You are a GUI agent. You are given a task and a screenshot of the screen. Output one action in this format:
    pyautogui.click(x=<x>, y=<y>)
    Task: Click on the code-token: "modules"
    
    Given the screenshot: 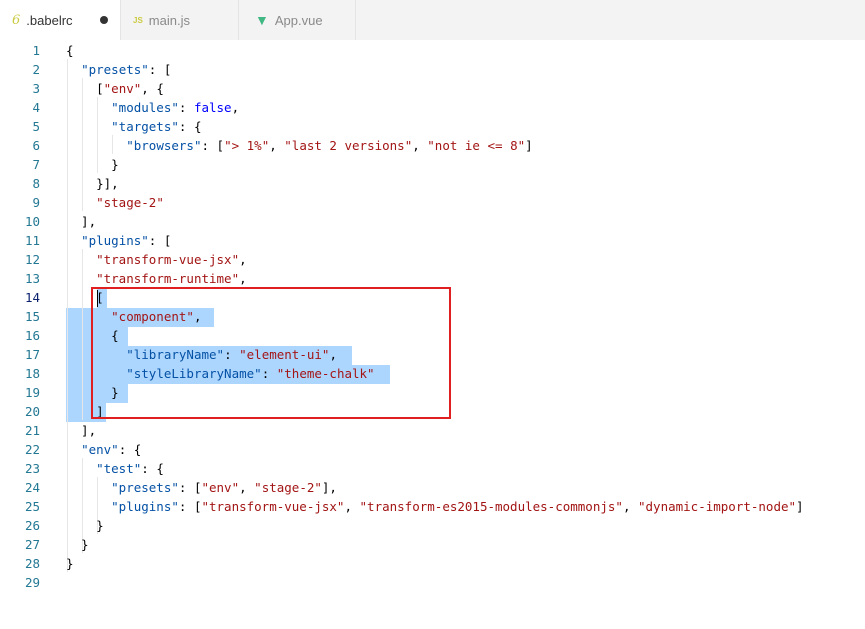 What is the action you would take?
    pyautogui.click(x=145, y=107)
    